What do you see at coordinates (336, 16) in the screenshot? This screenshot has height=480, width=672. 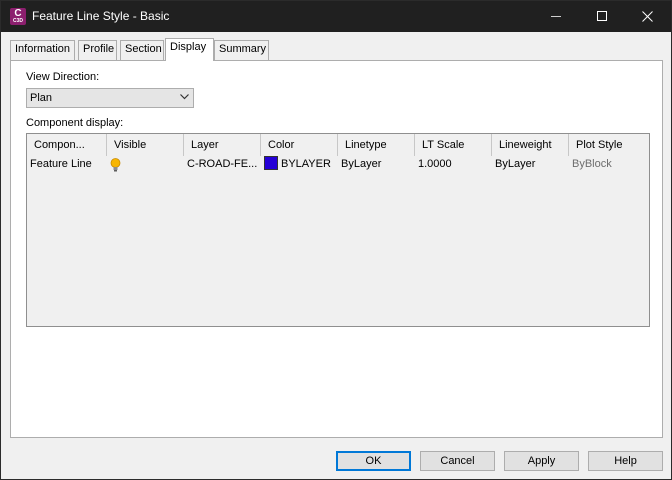 I see `title-bar: C C3D Feature Line Style - Basic` at bounding box center [336, 16].